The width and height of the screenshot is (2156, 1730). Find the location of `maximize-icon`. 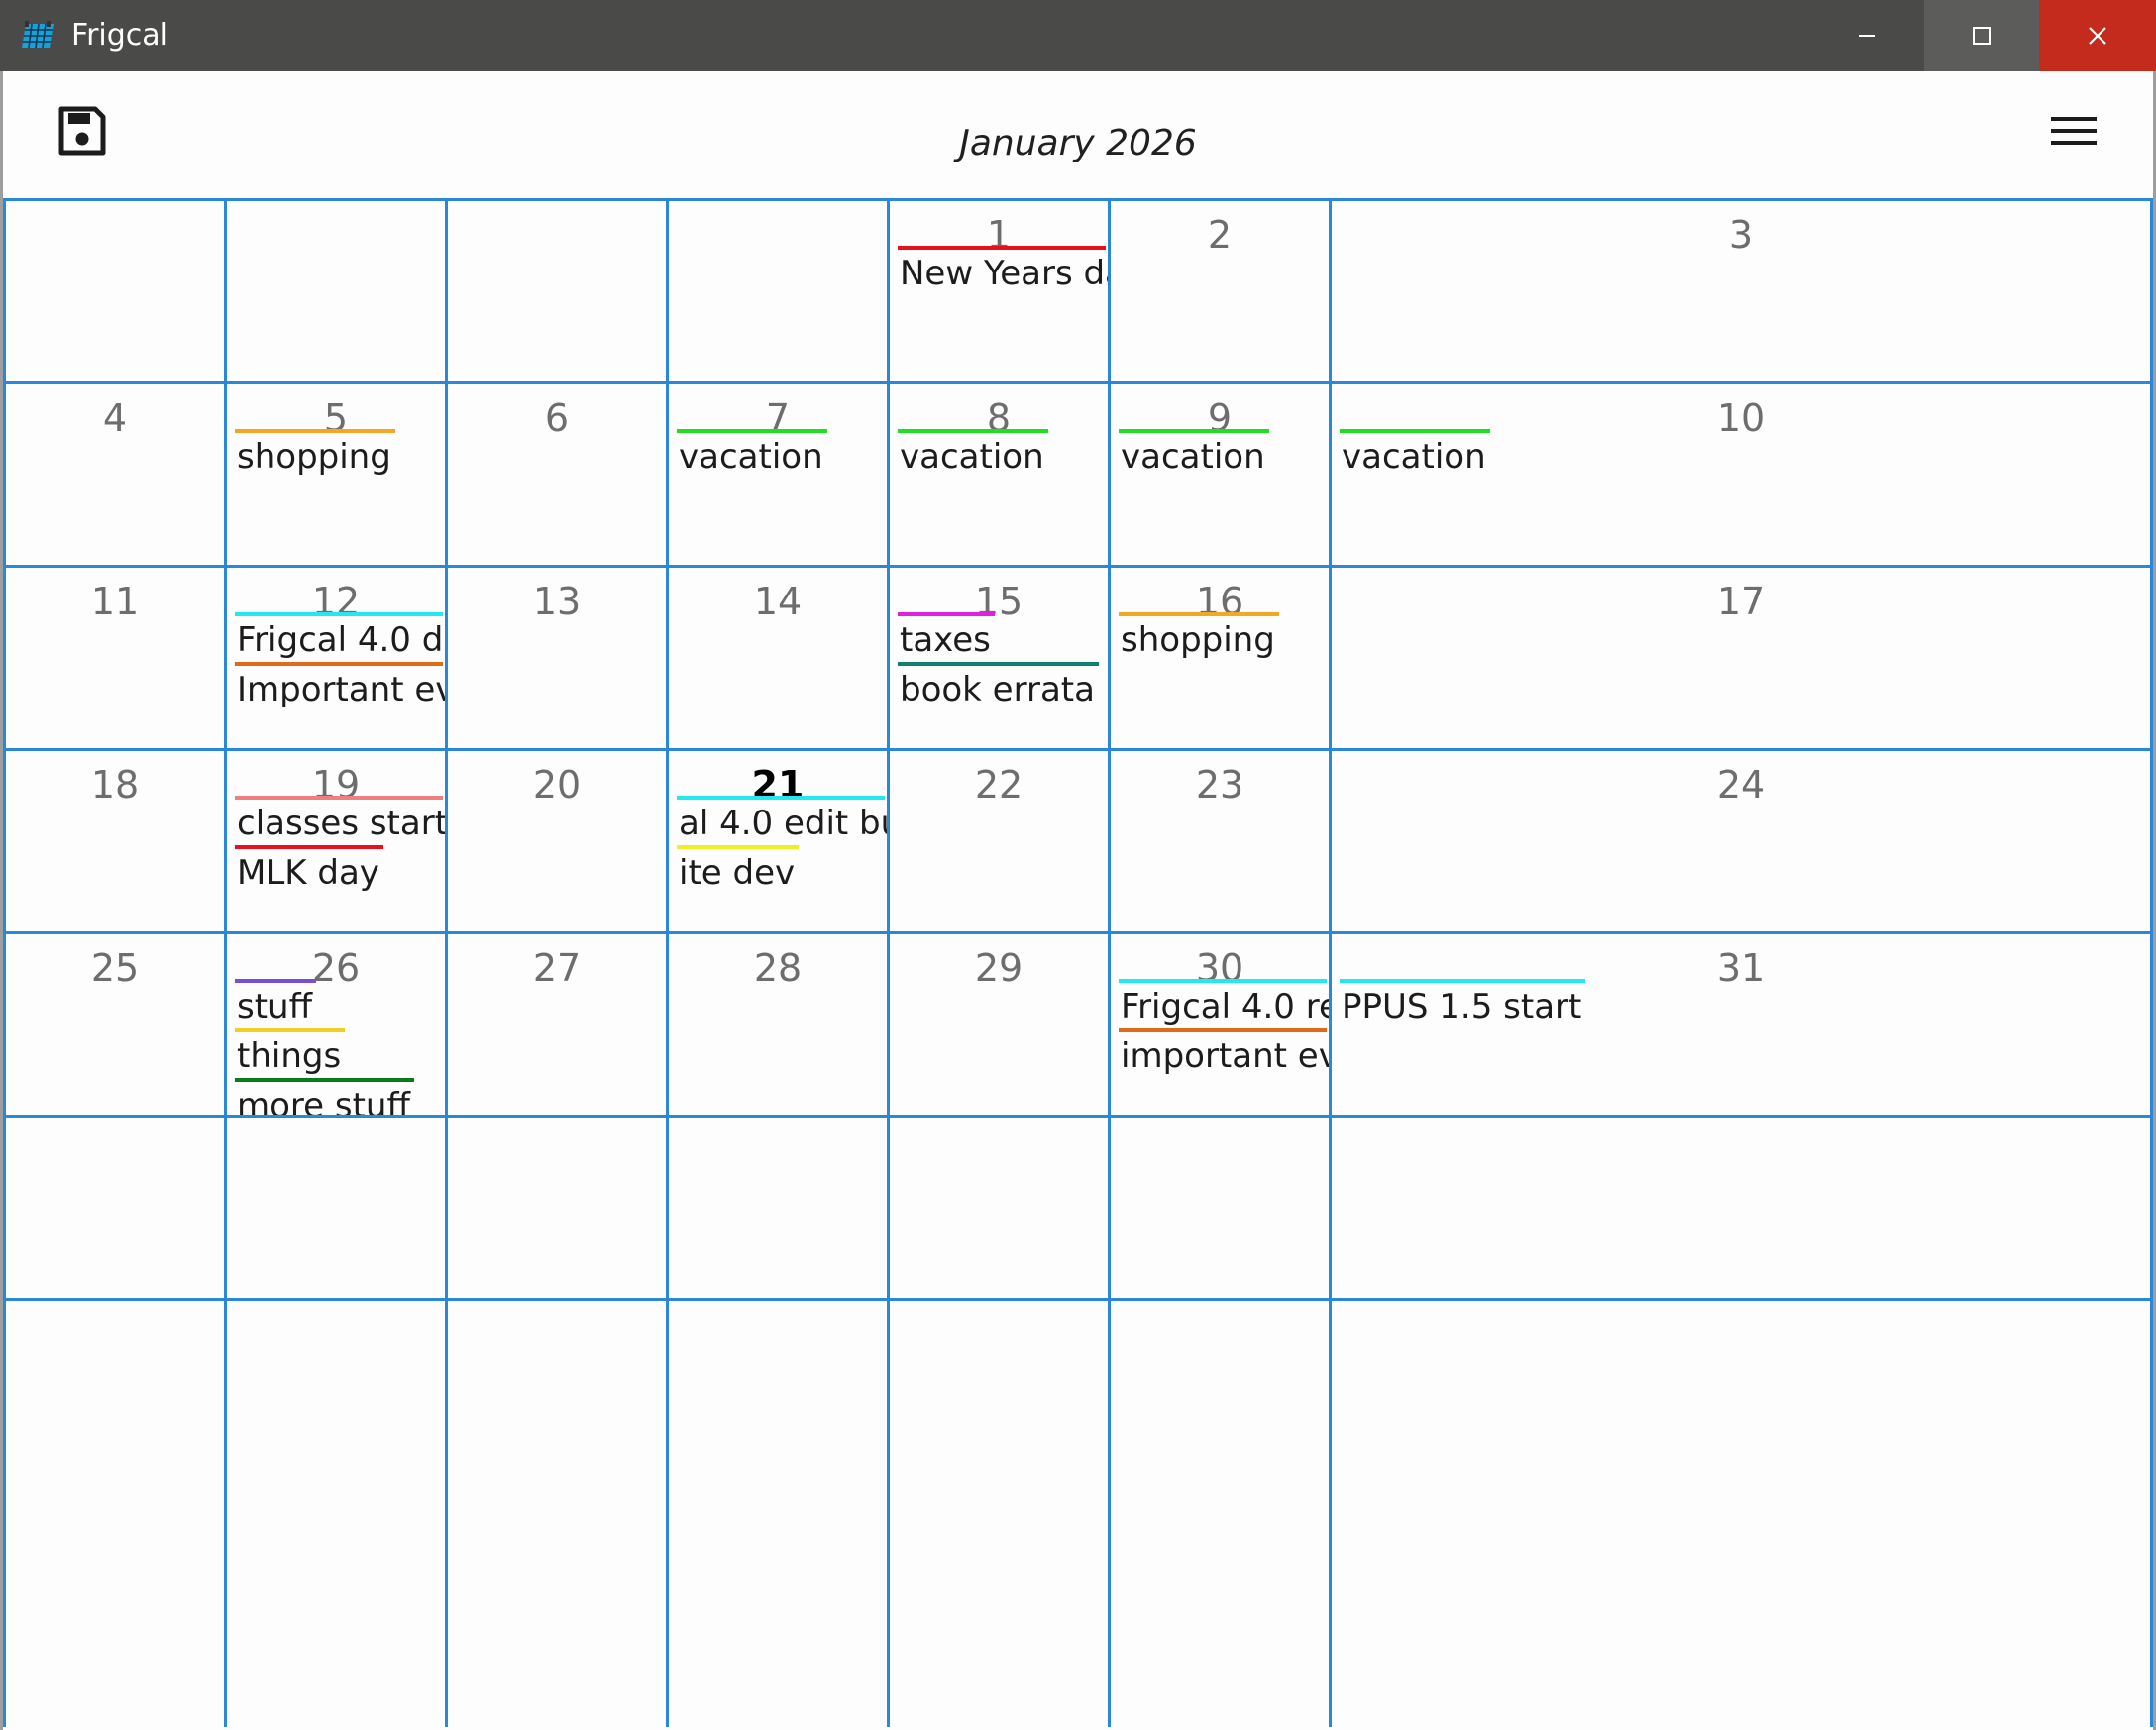

maximize-icon is located at coordinates (1982, 36).